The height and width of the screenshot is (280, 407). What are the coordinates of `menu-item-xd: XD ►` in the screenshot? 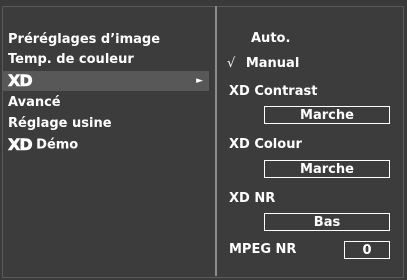 It's located at (106, 81).